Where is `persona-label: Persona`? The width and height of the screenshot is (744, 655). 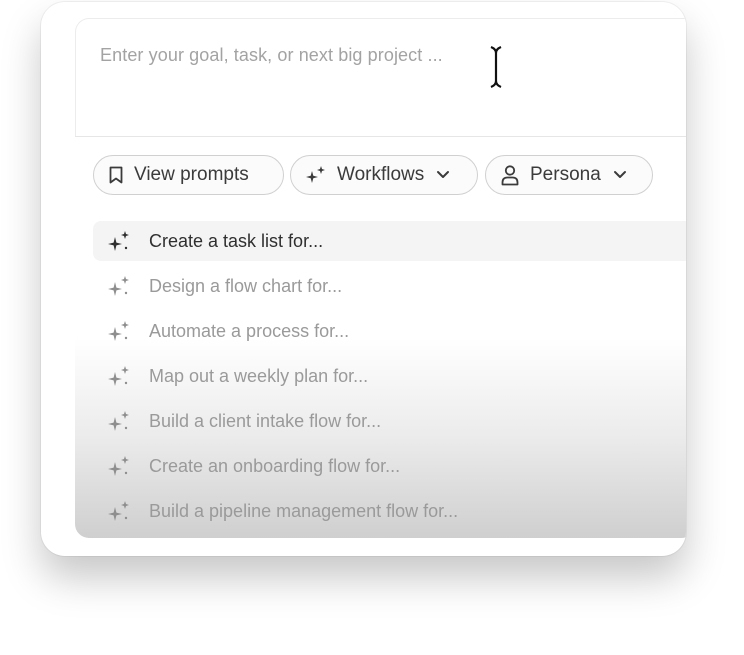 persona-label: Persona is located at coordinates (565, 174).